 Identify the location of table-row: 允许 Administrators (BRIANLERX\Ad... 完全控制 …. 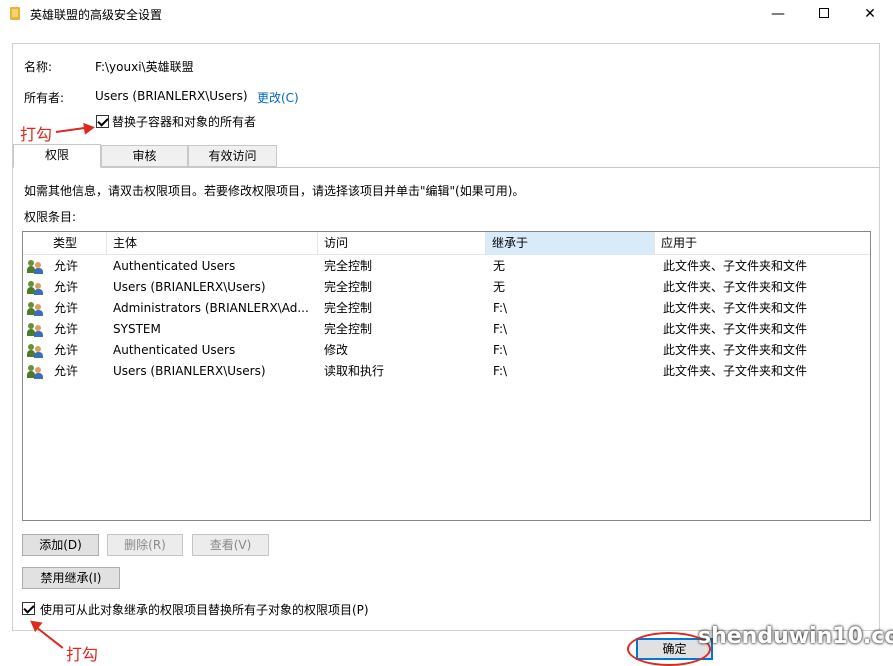
(446, 308).